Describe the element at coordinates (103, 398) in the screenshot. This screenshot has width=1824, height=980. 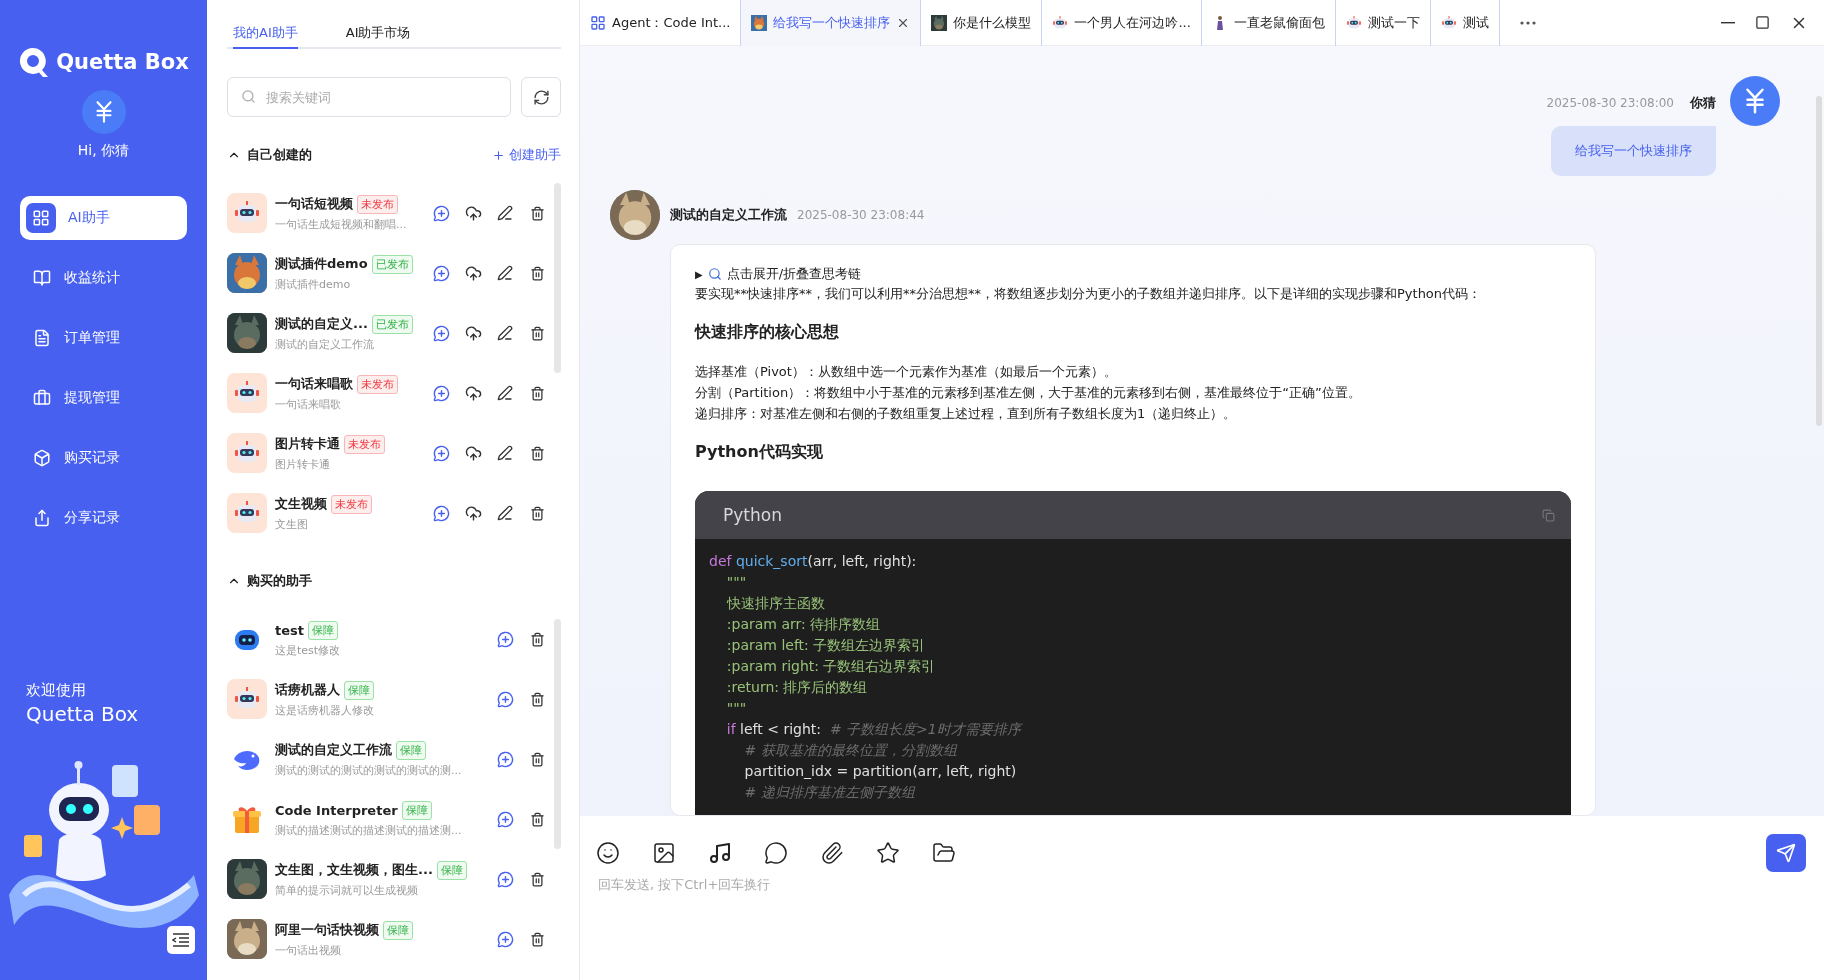
I see `nav-item: 提现管理` at that location.